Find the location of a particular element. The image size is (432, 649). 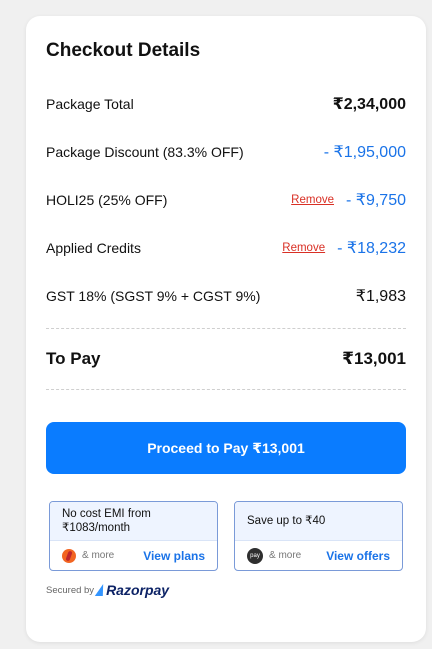

row-value: ₹2,34,000 is located at coordinates (369, 104).